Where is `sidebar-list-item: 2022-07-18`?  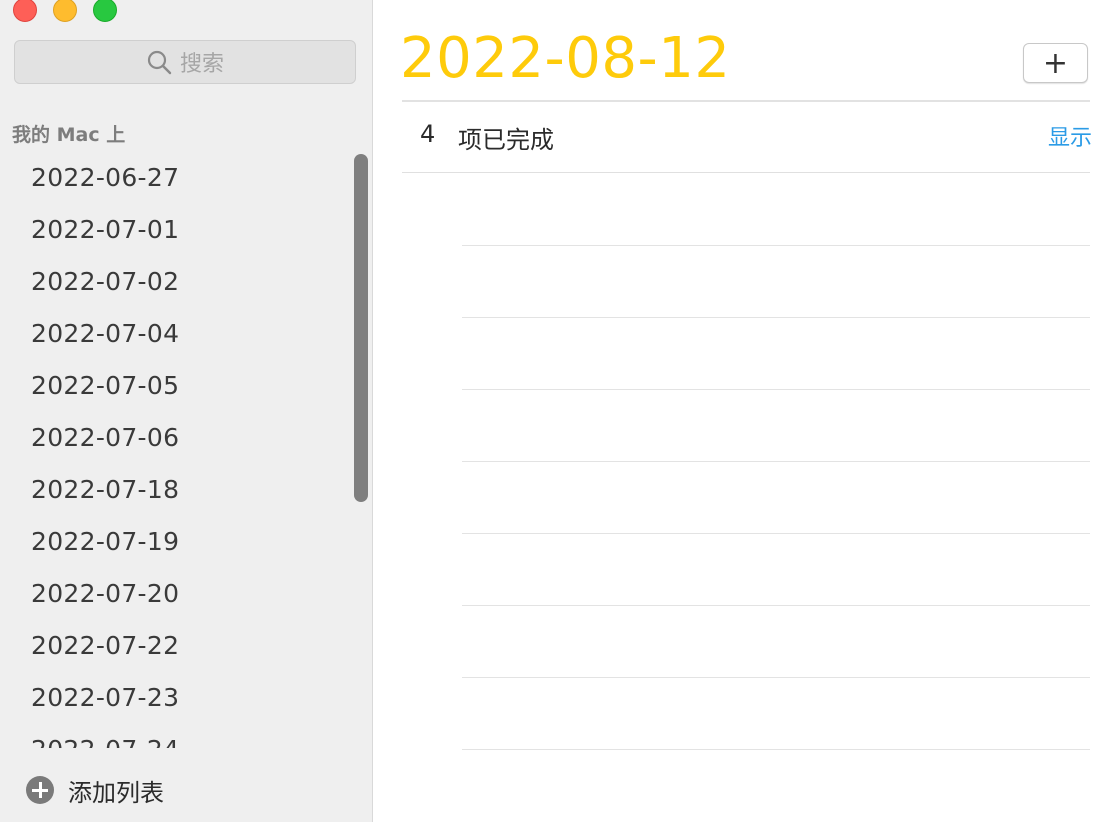 sidebar-list-item: 2022-07-18 is located at coordinates (175, 490).